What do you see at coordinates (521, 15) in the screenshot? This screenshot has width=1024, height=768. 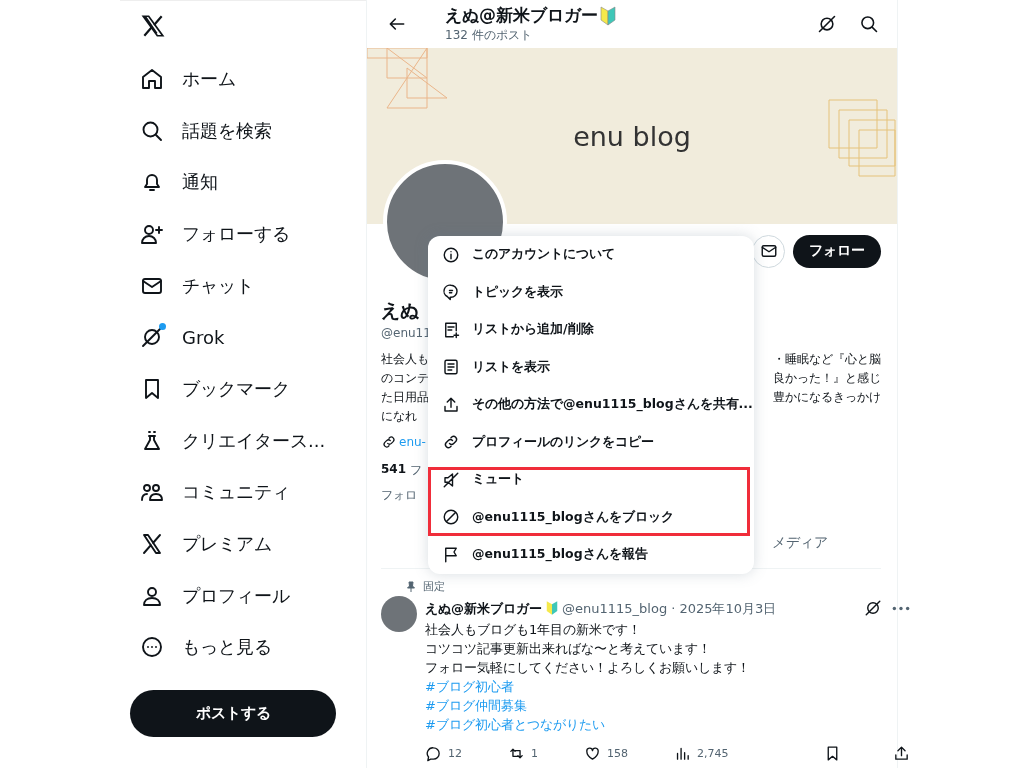 I see `profile-name-title: えぬ@新米ブロガー` at bounding box center [521, 15].